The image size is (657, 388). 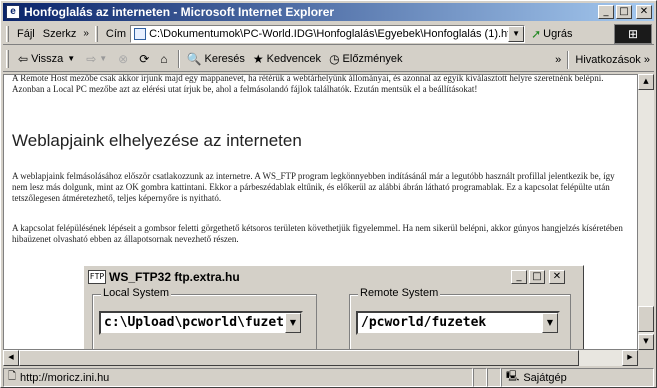 What do you see at coordinates (98, 59) in the screenshot?
I see `forward-button: ⇨ ▼` at bounding box center [98, 59].